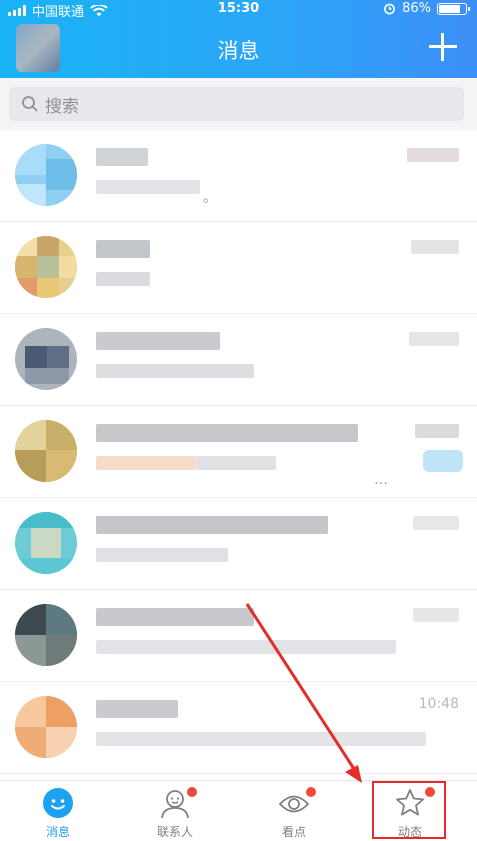 The width and height of the screenshot is (477, 841). I want to click on app-header: 中国联通 15:30 86% 消息, so click(238, 39).